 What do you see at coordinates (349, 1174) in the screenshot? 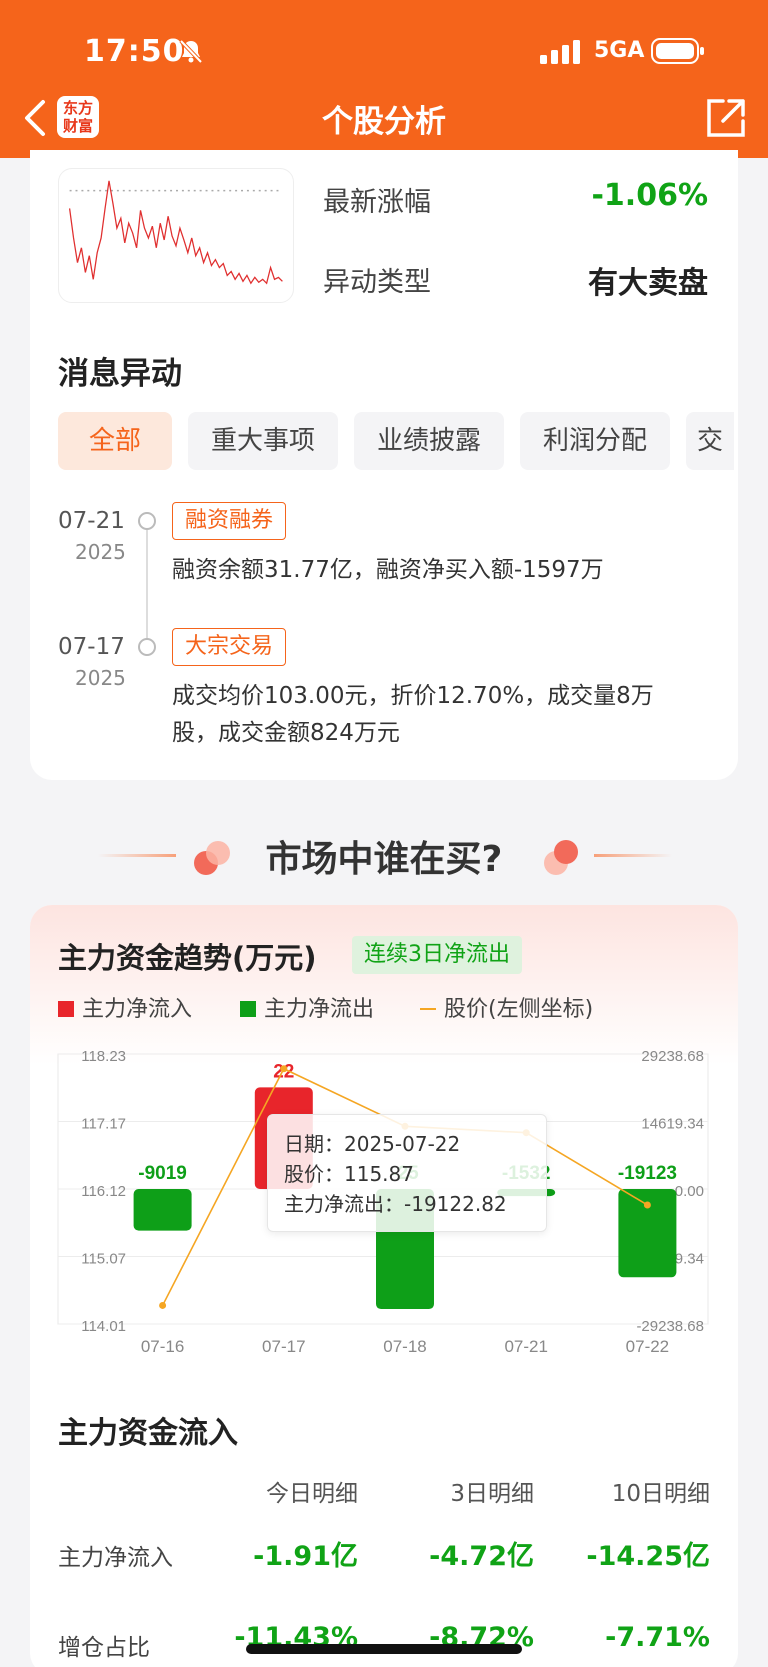
I see `tooltip-price: 股价：115.87` at bounding box center [349, 1174].